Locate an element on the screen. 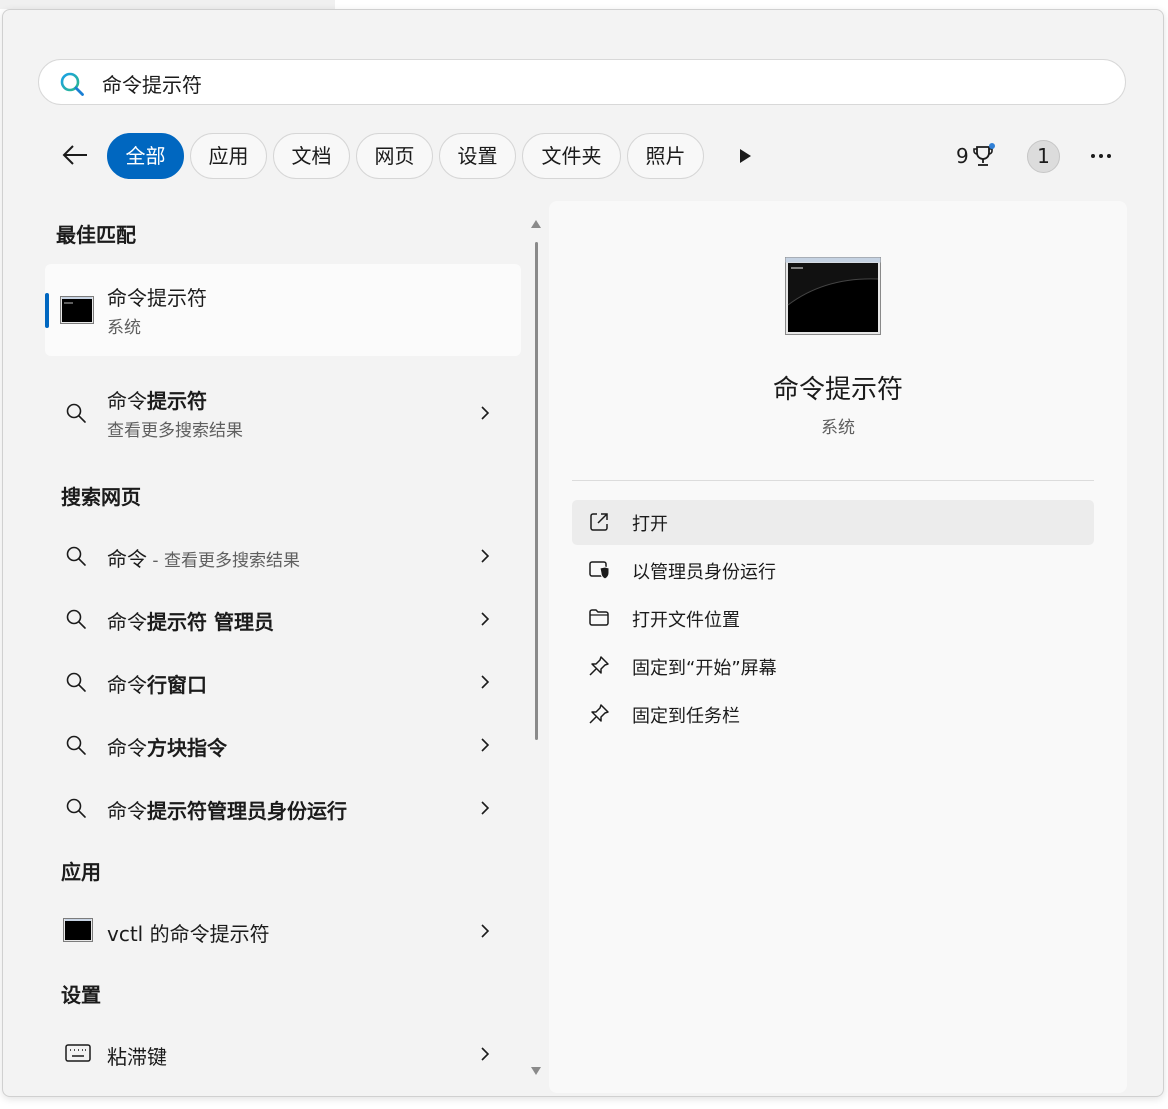 The width and height of the screenshot is (1168, 1109). rewards-count: 9 is located at coordinates (962, 156).